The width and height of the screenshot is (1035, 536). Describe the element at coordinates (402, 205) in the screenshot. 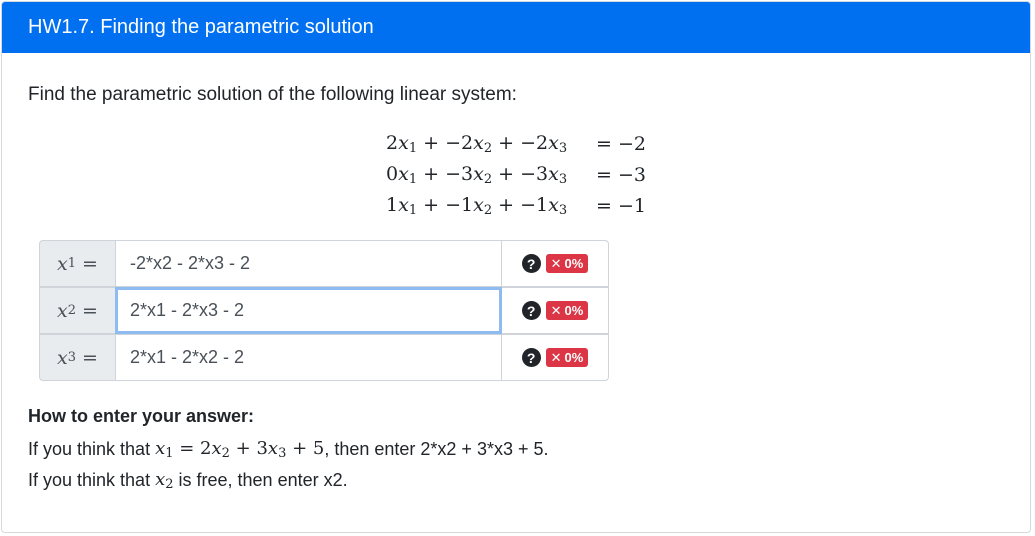

I see `equation-term: 1x1` at that location.